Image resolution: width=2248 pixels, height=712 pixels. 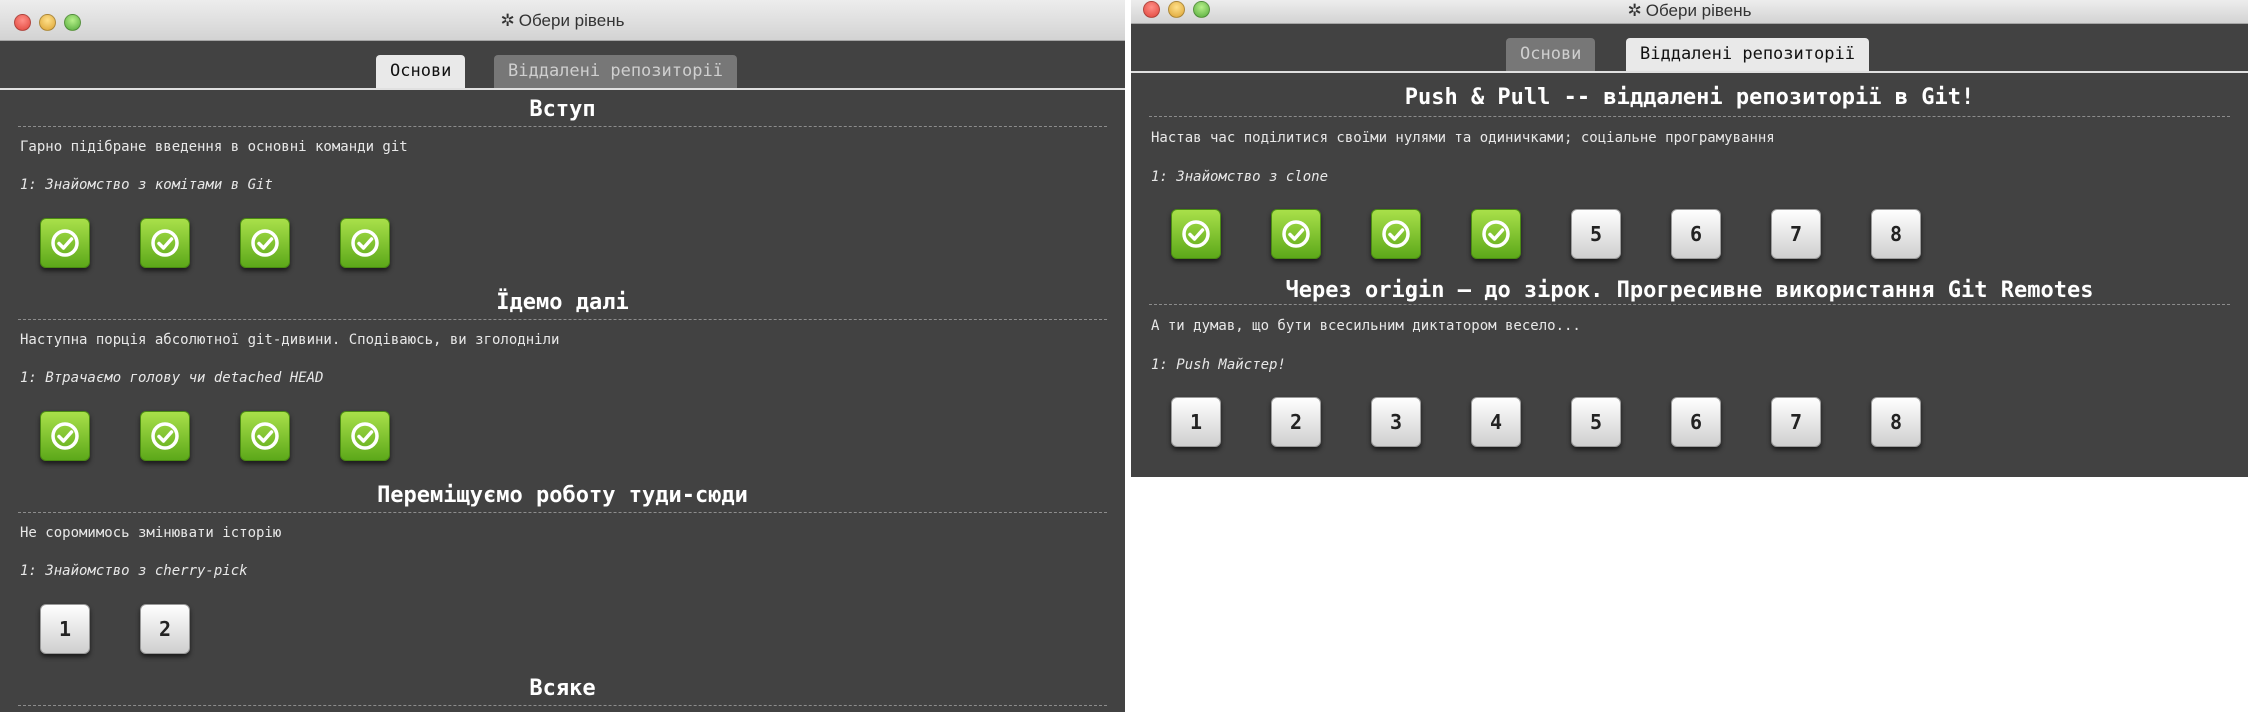 What do you see at coordinates (1240, 177) in the screenshot?
I see `section-lesson-name: 1: Знайомство з clone` at bounding box center [1240, 177].